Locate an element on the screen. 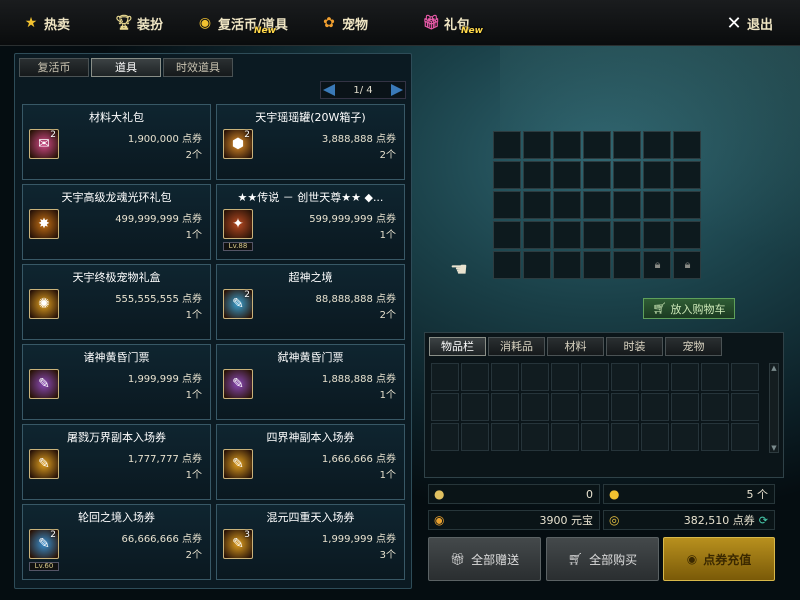 The image size is (800, 600). nav-costume: 🏆︎ 装扮 is located at coordinates (139, 23).